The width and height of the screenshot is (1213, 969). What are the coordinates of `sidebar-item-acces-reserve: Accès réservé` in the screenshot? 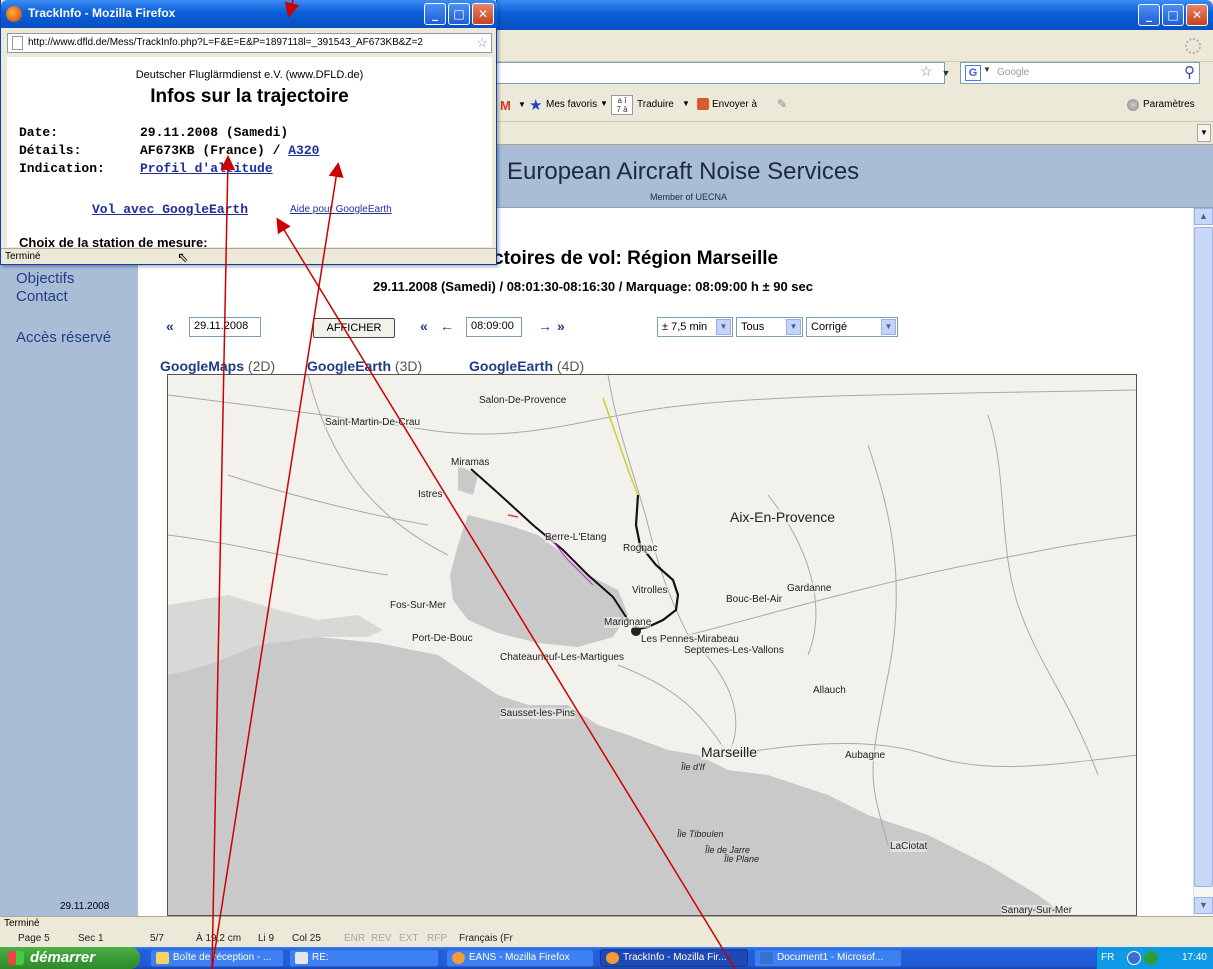 It's located at (63, 337).